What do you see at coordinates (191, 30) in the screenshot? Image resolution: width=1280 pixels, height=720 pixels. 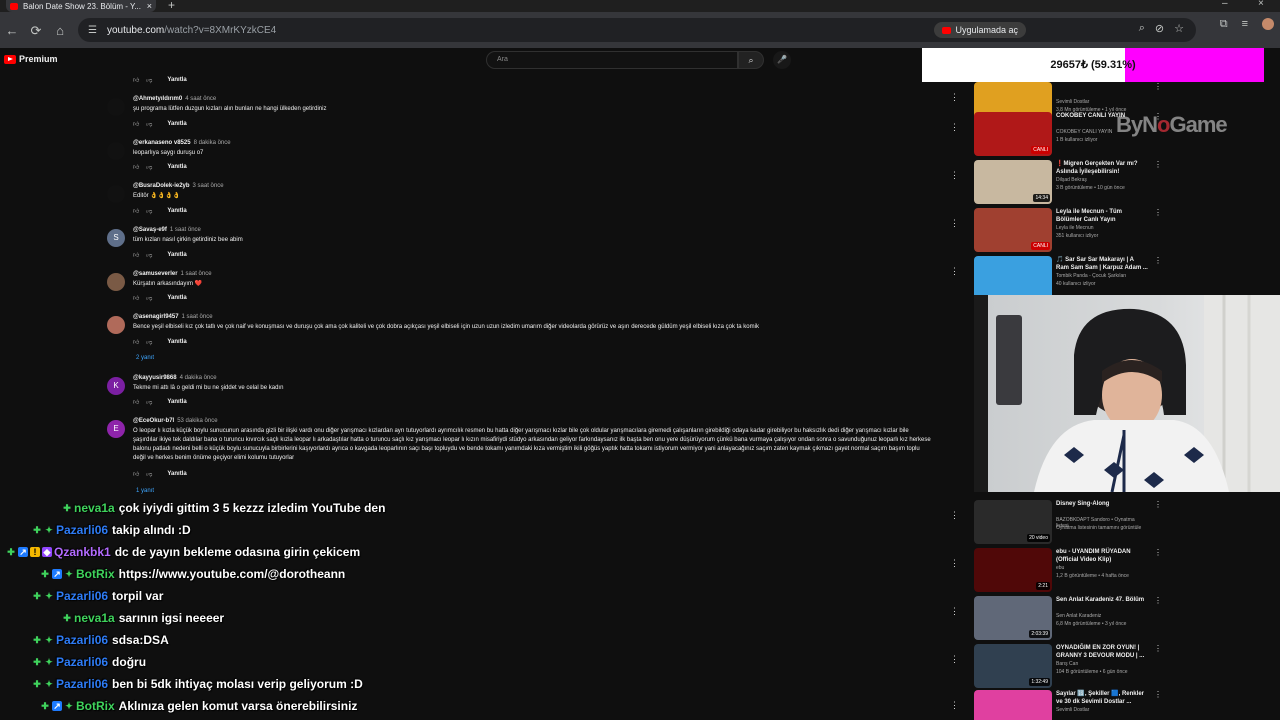 I see `address-url: youtube.com/watch?v=8XMrKYzkCE4` at bounding box center [191, 30].